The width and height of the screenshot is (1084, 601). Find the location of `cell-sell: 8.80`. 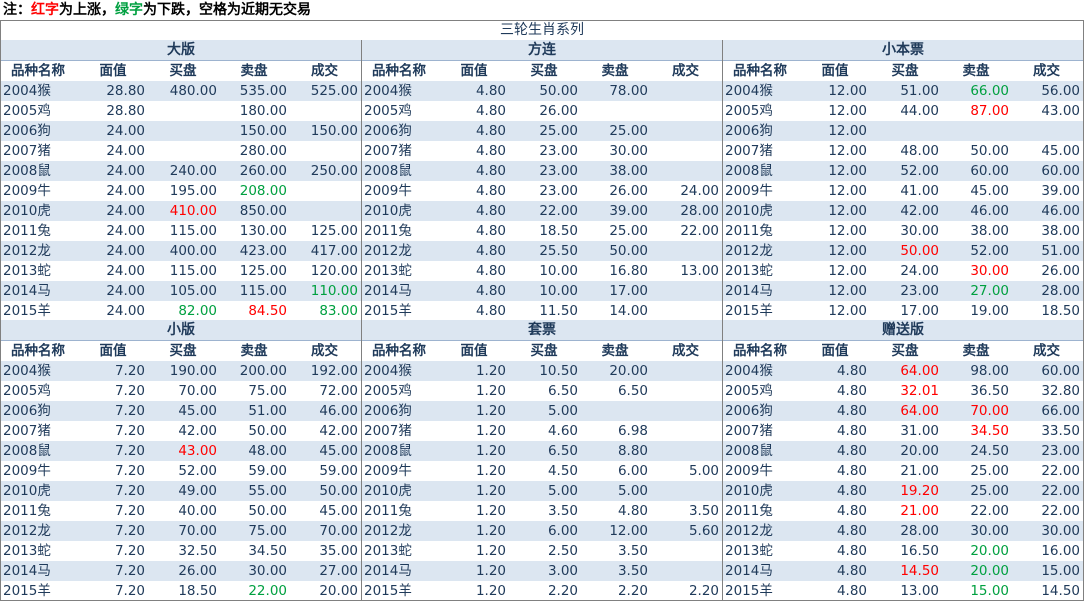

cell-sell: 8.80 is located at coordinates (632, 451).